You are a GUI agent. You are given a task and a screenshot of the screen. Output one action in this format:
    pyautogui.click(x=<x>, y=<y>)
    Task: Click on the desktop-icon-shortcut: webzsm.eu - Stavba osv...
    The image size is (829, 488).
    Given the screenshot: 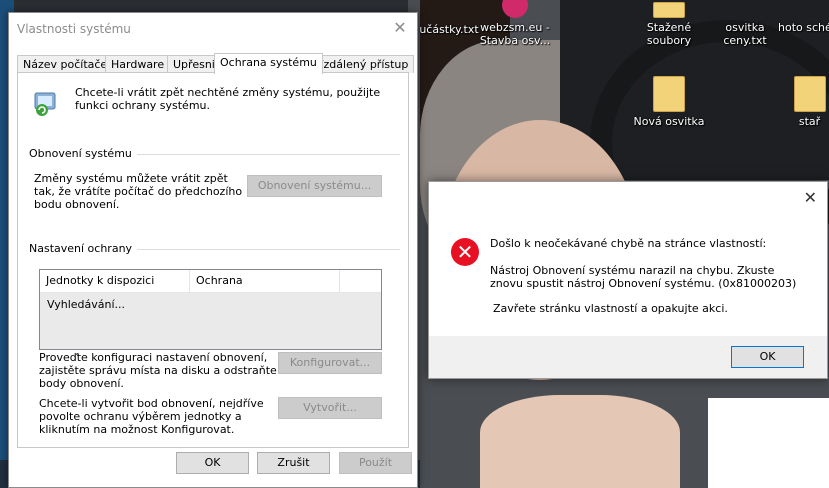 What is the action you would take?
    pyautogui.click(x=515, y=23)
    